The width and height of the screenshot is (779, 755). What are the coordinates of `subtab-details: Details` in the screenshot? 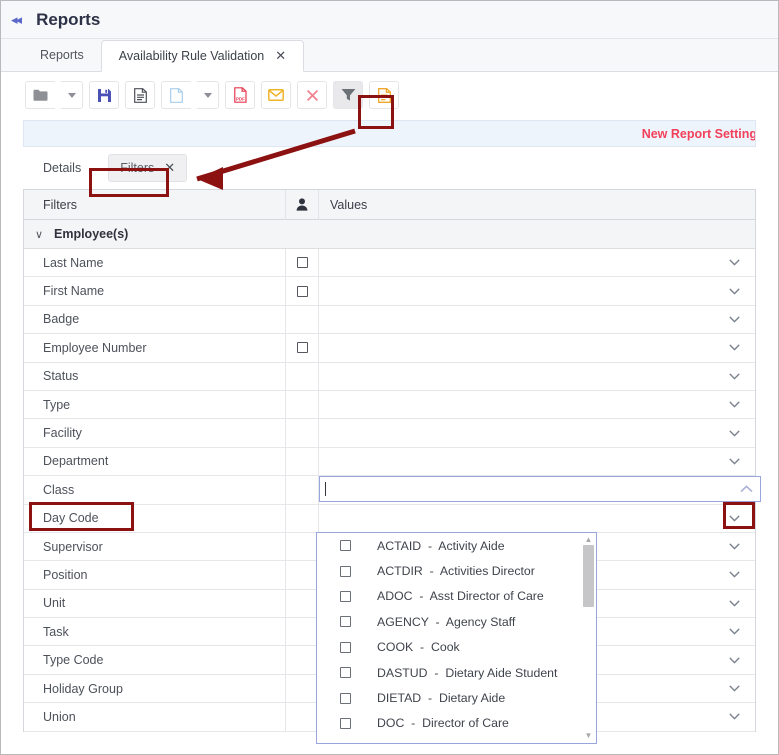 It's located at (62, 168).